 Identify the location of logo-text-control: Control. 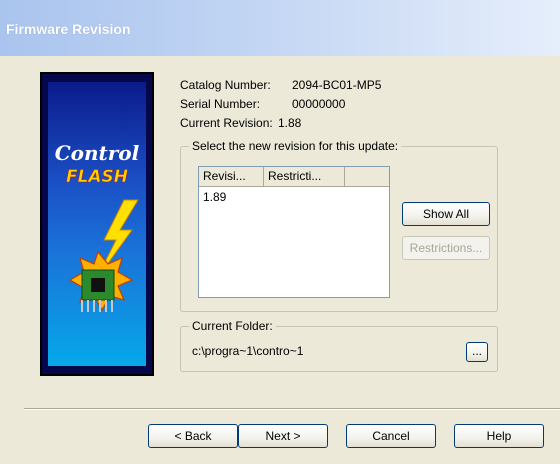
(97, 153).